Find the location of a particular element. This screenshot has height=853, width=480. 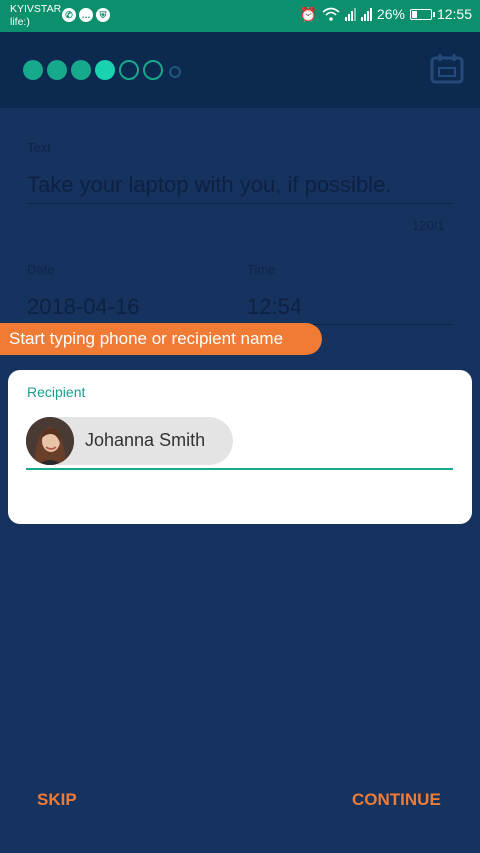

avatar is located at coordinates (50, 441).